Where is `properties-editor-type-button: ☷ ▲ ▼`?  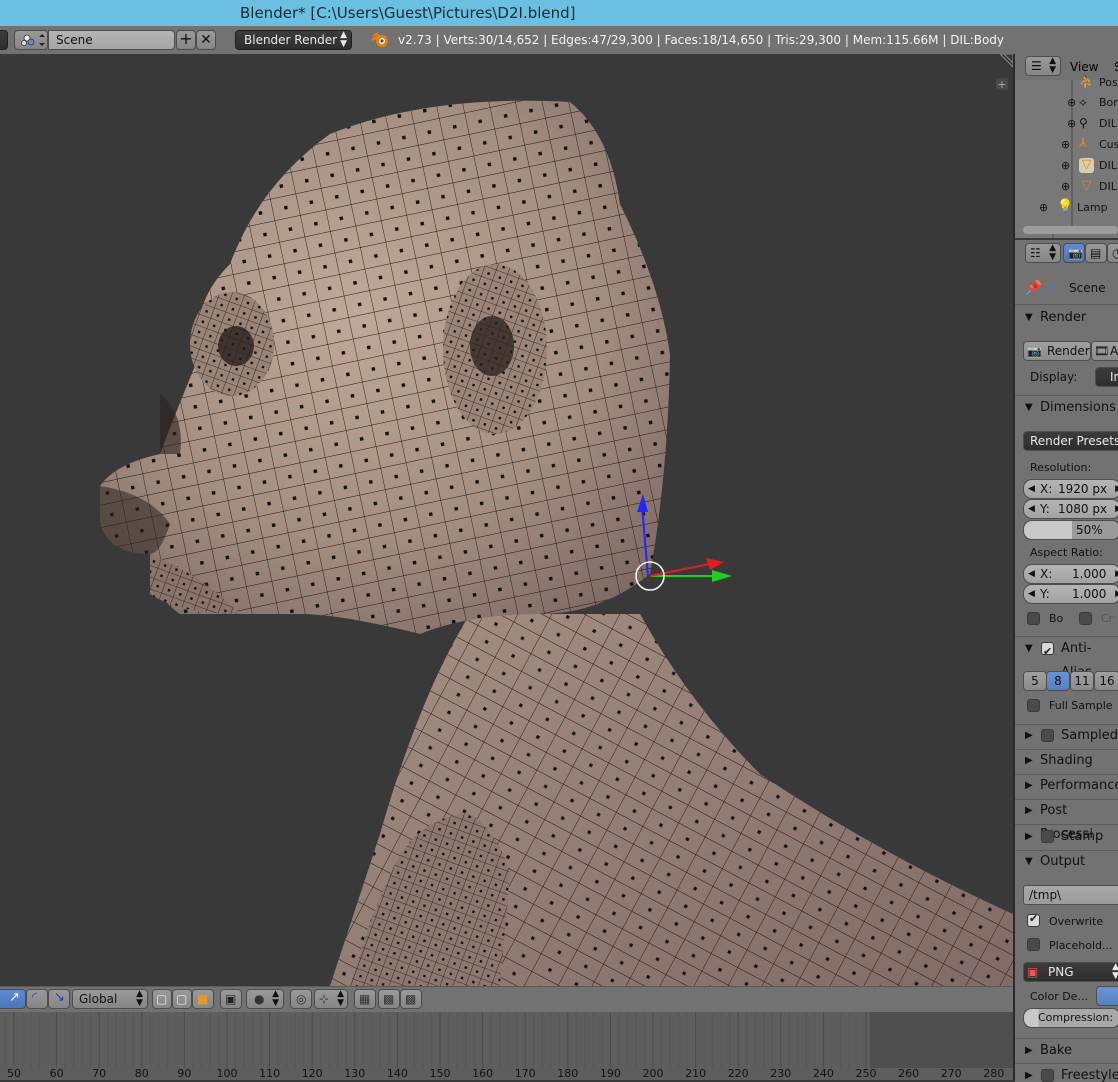
properties-editor-type-button: ☷ ▲ ▼ is located at coordinates (1043, 253).